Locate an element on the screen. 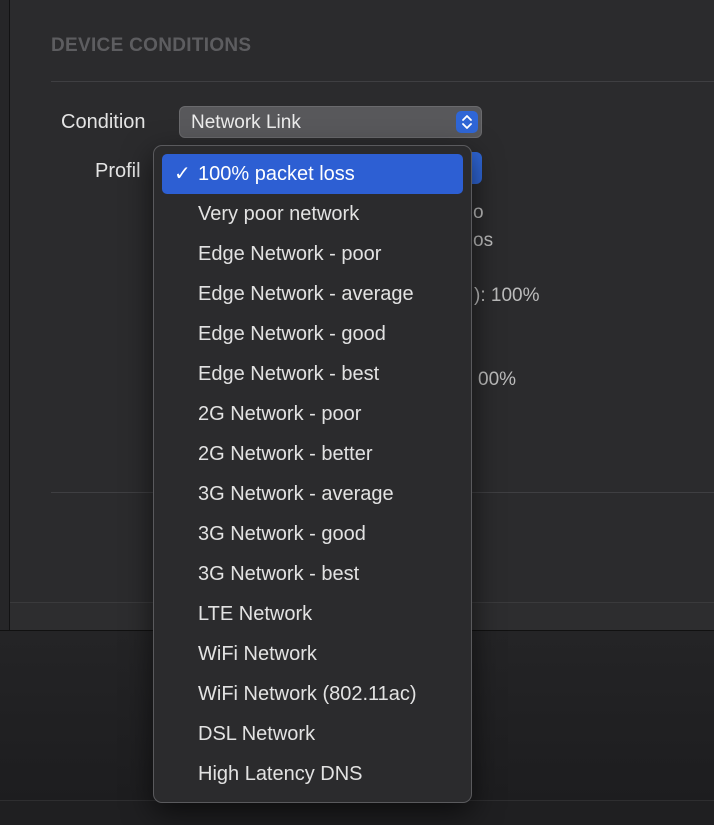 The height and width of the screenshot is (825, 714). condition-label: Condition is located at coordinates (103, 122).